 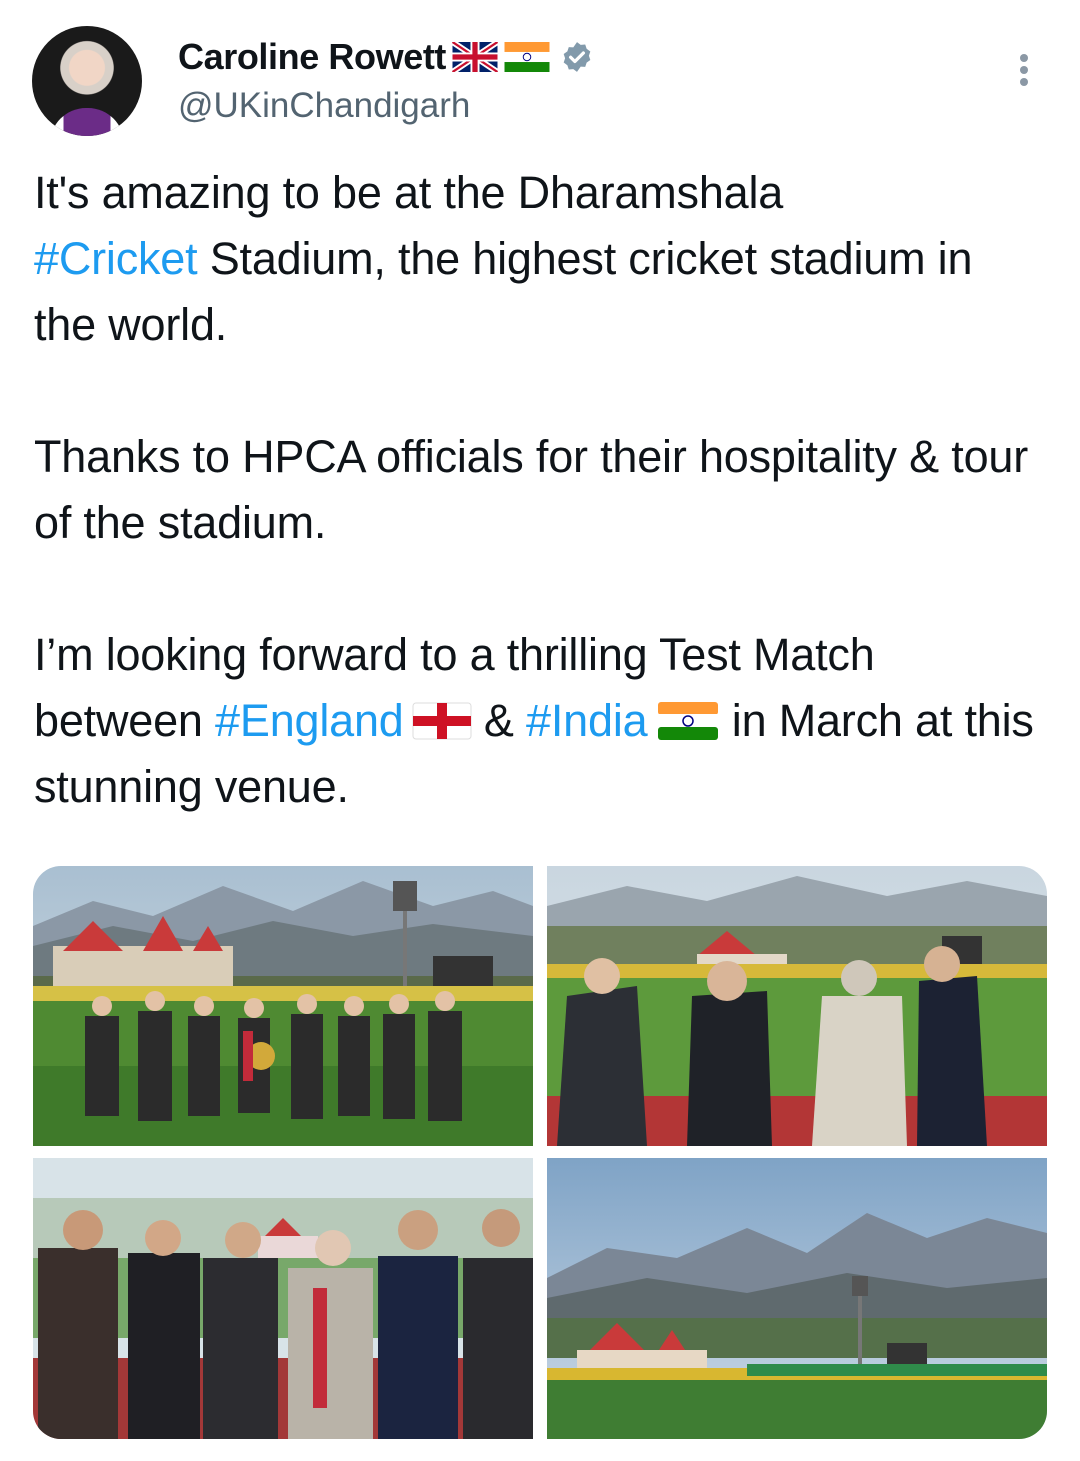 What do you see at coordinates (587, 720) in the screenshot?
I see `hashtag-india-link: #India` at bounding box center [587, 720].